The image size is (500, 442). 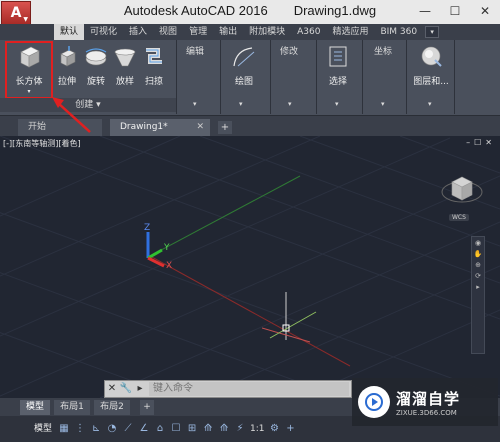 I want to click on pan-icon: ✋, so click(x=478, y=254).